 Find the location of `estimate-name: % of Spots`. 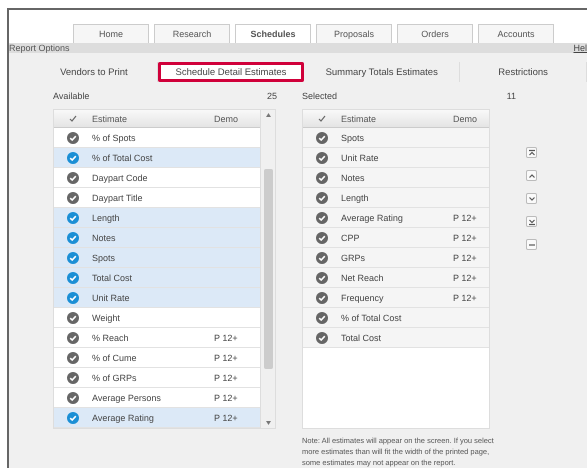

estimate-name: % of Spots is located at coordinates (114, 137).